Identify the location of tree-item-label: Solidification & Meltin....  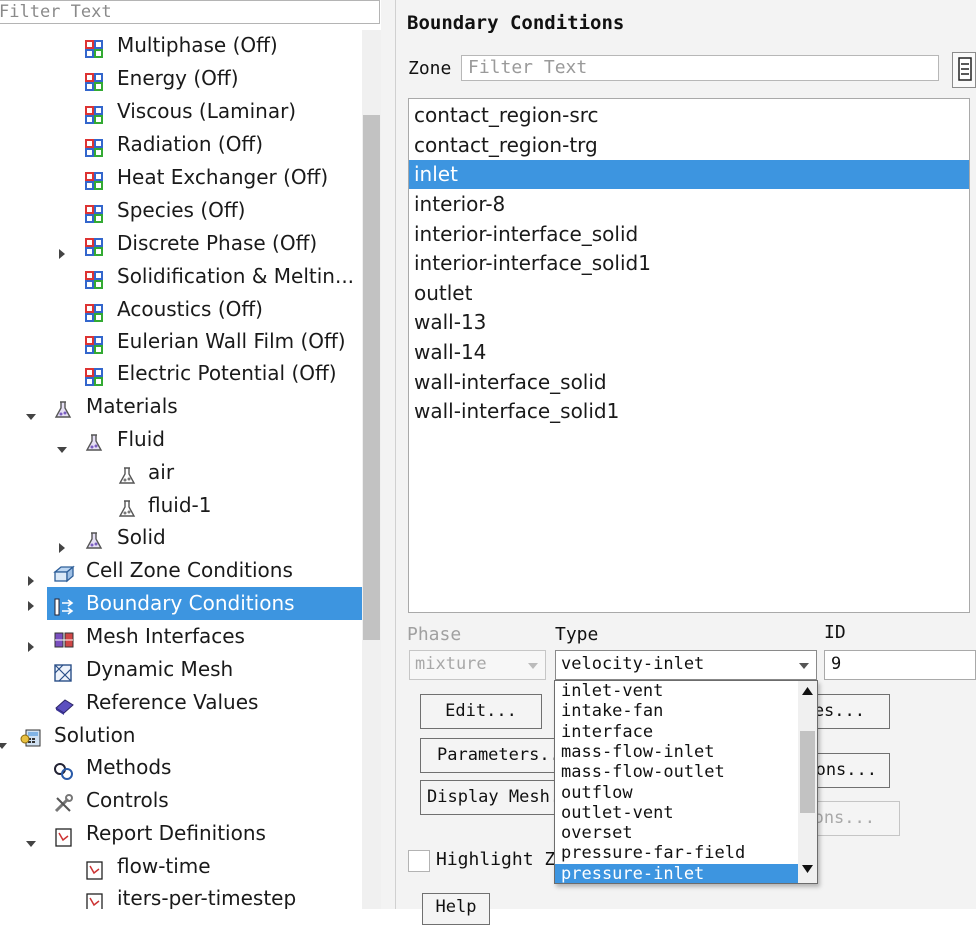
(236, 276).